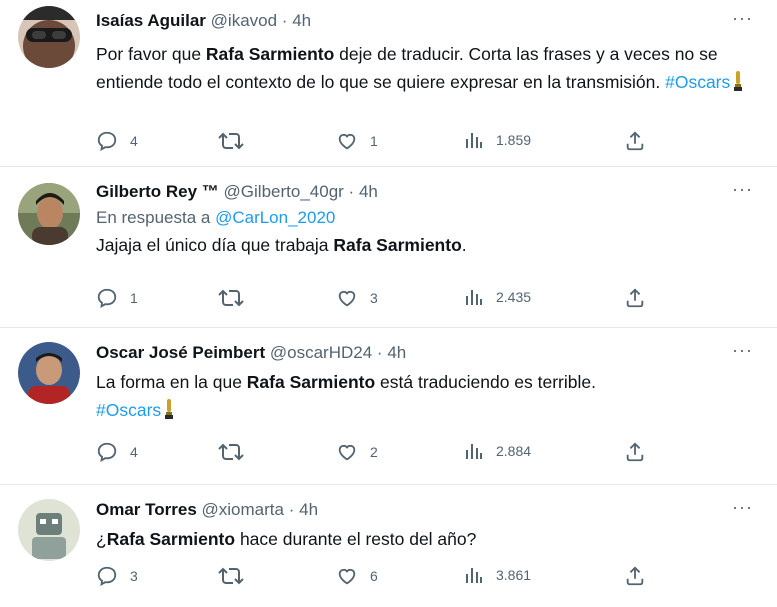  What do you see at coordinates (284, 191) in the screenshot?
I see `user-handle: @Gilberto_40gr` at bounding box center [284, 191].